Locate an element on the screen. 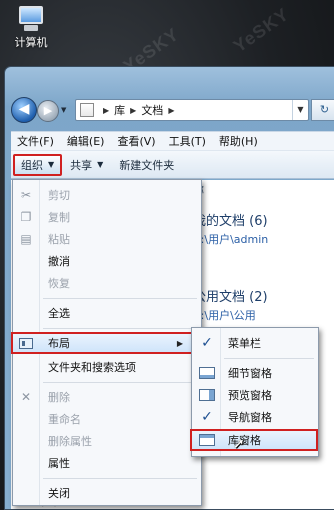 This screenshot has height=510, width=334. menu-bar: 文件(F) 编辑(E) 查看(V) 工具(T) 帮助(H) is located at coordinates (172, 141).